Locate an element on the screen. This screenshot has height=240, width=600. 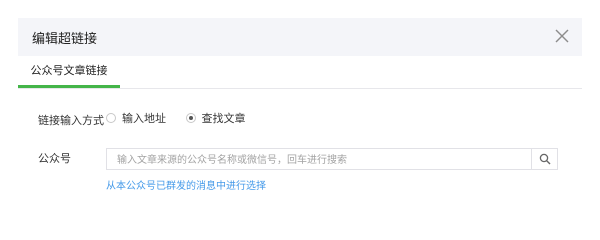
link-method-radio-group: 输入地址 查找文章 is located at coordinates (184, 118).